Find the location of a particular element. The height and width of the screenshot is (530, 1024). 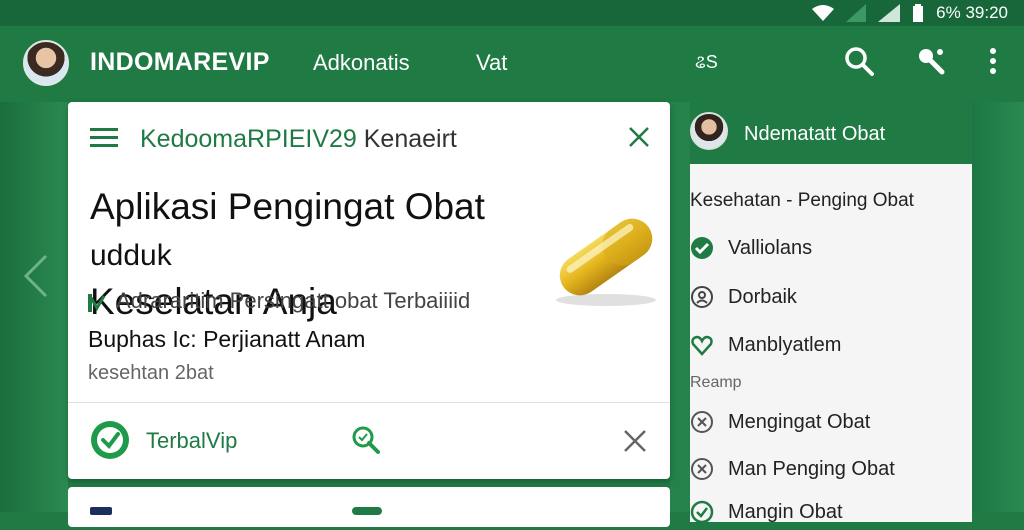

secondary-card is located at coordinates (369, 507).